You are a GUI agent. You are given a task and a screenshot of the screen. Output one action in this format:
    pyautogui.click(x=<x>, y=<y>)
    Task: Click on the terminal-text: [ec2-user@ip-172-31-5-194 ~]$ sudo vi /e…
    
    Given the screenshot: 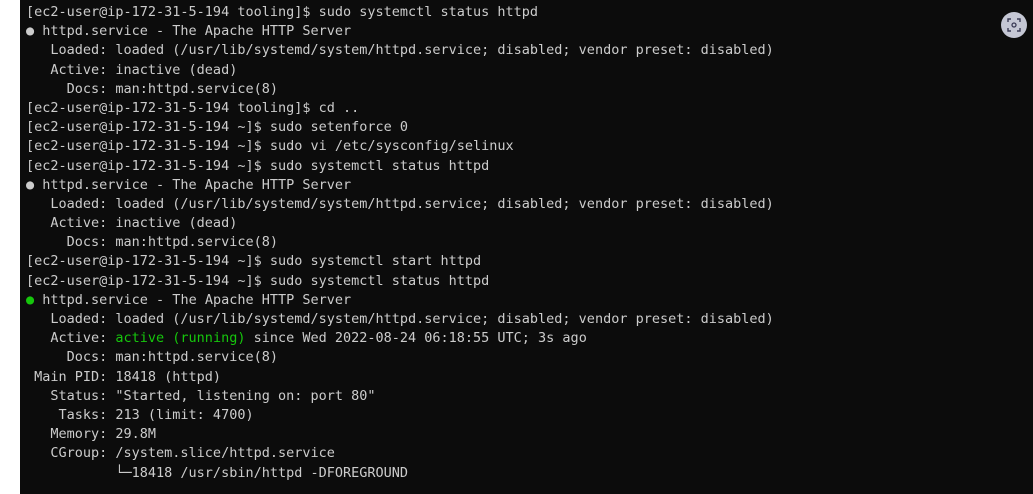 What is the action you would take?
    pyautogui.click(x=270, y=146)
    